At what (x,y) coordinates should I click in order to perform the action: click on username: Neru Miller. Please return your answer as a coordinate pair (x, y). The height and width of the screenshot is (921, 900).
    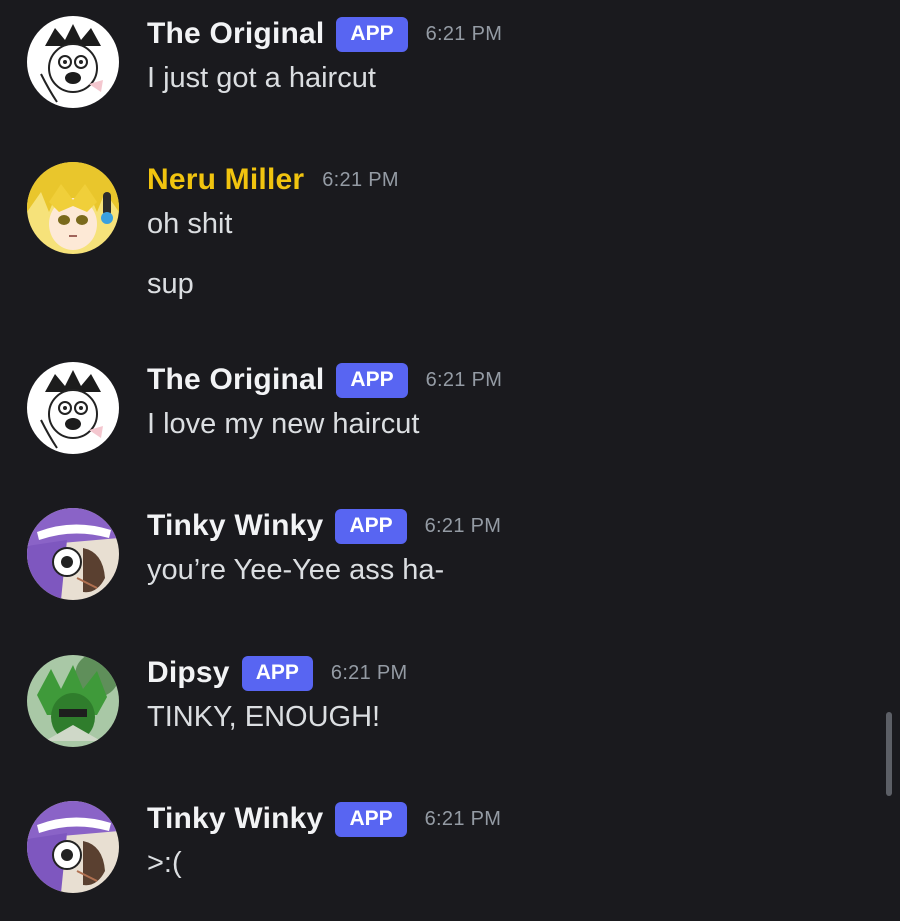
    Looking at the image, I should click on (225, 180).